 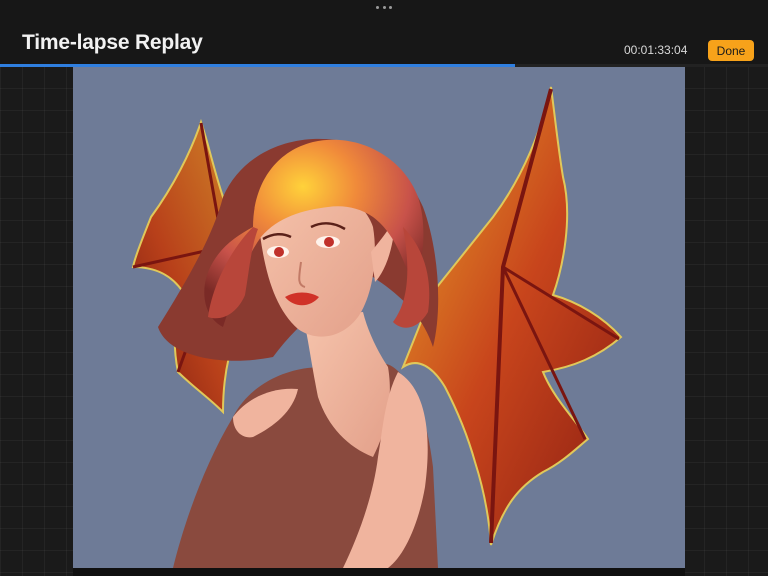 I want to click on canvas-bottom-edge, so click(x=379, y=572).